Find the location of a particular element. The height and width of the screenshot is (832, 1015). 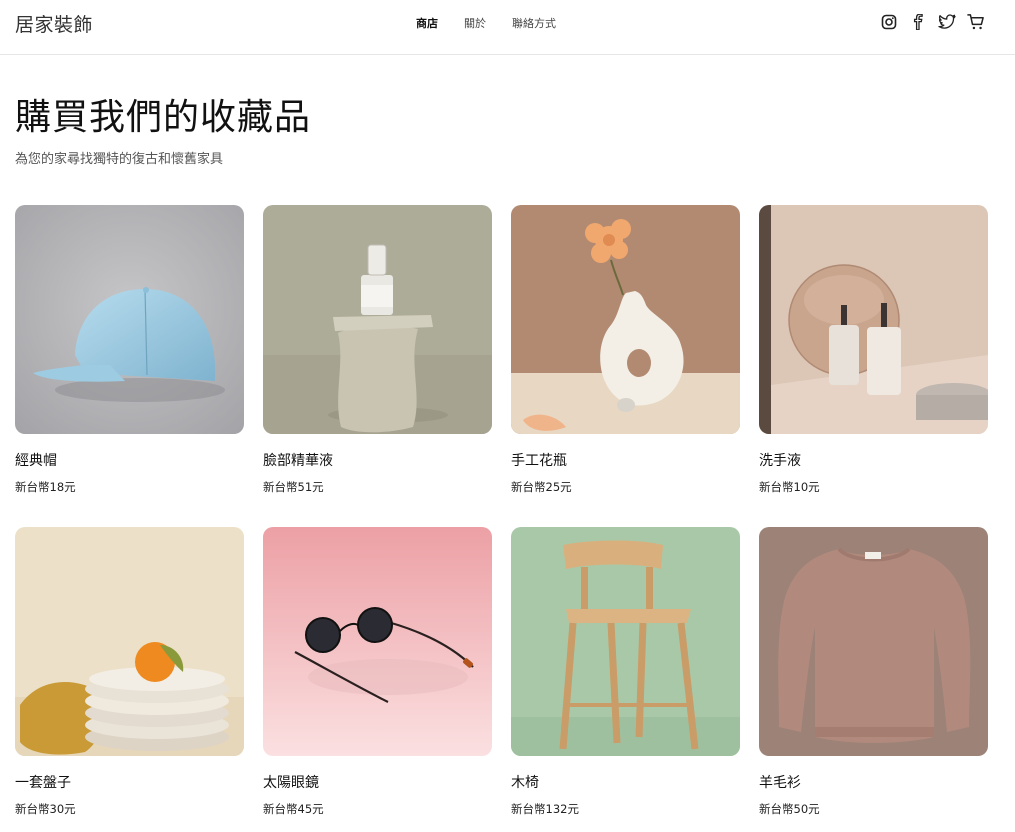

product-image-chair is located at coordinates (625, 641).